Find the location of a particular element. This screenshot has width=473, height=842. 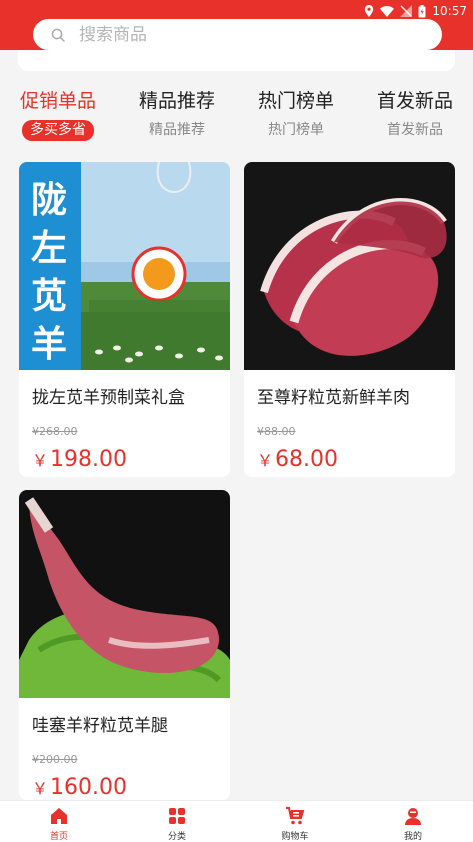

bottom-nav: 首页 分类 购物车 我的 is located at coordinates (236, 821).